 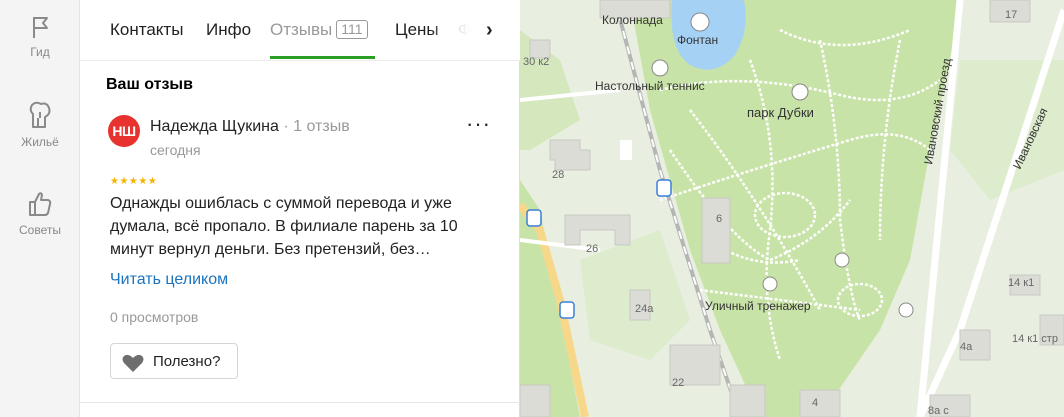 I want to click on tab-reviews-label: Отзывы, so click(x=301, y=29).